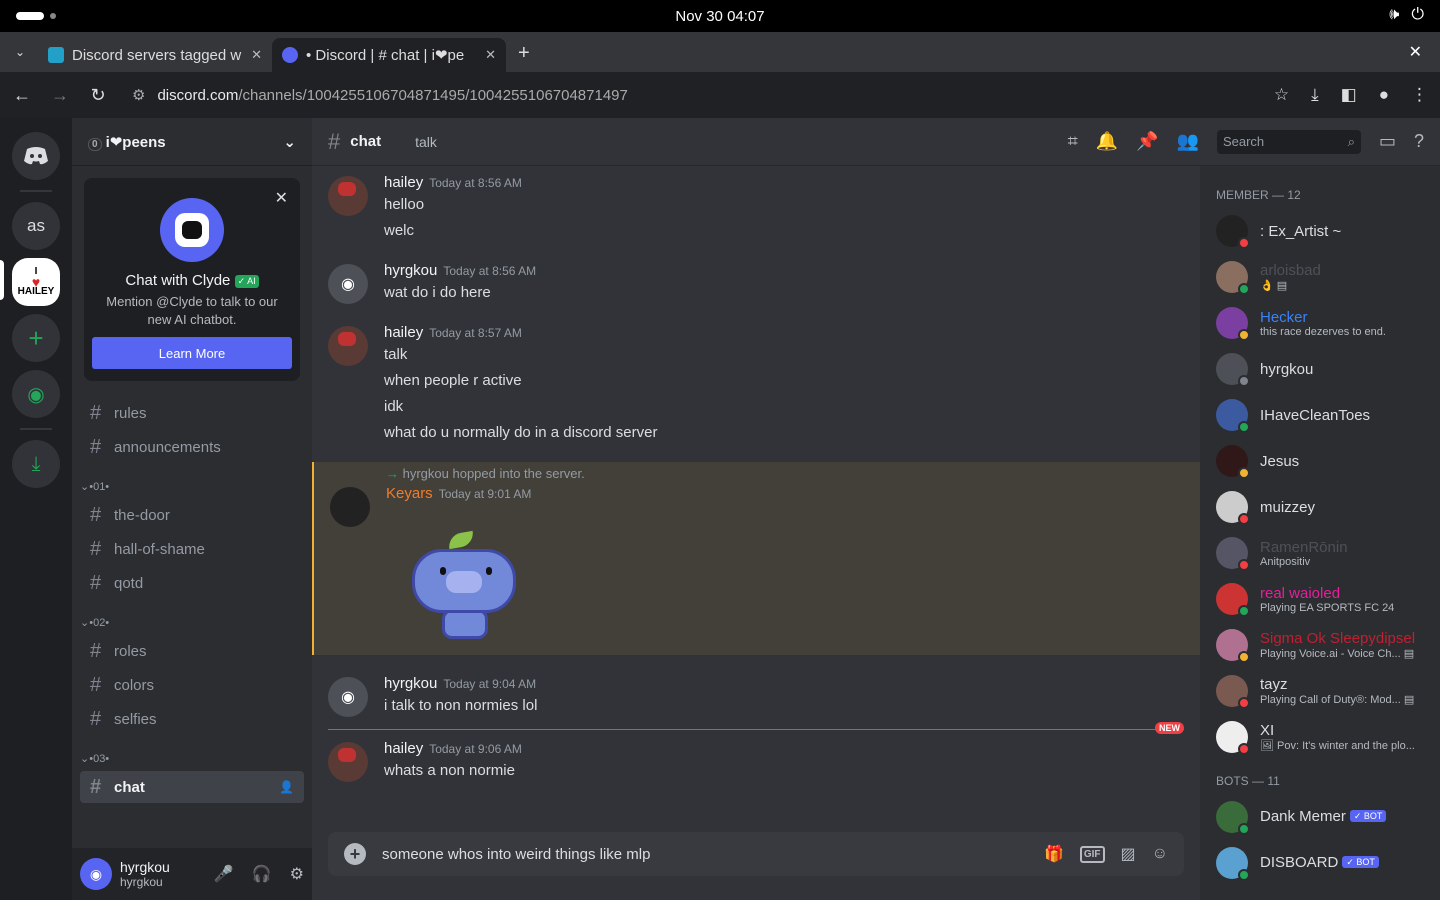  Describe the element at coordinates (1394, 15) in the screenshot. I see `volume-icon: 🕪` at that location.